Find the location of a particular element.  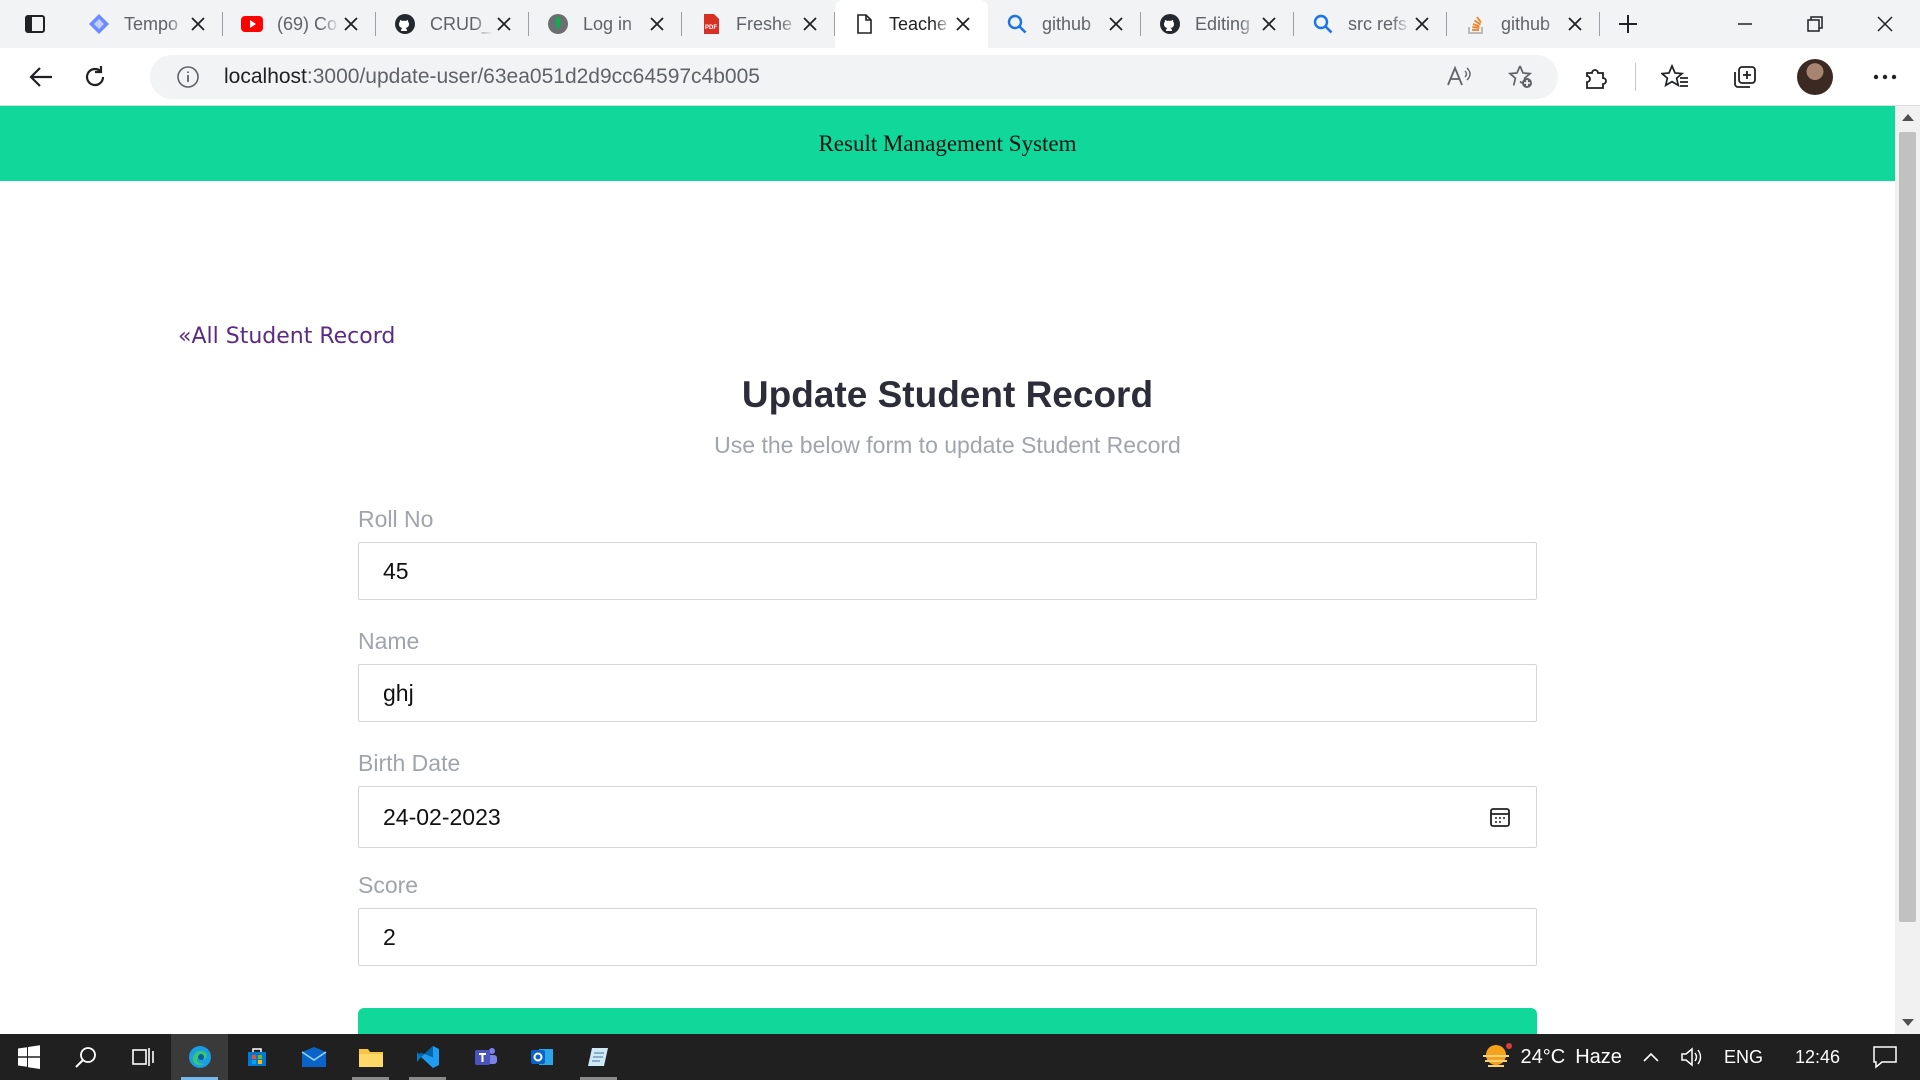

clock-button: 12:46 is located at coordinates (1817, 1057).